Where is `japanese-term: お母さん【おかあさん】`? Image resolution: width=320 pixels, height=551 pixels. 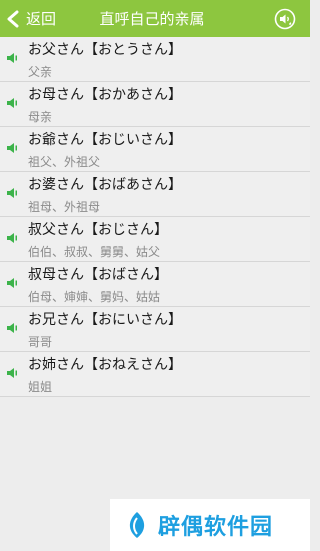 japanese-term: お母さん【おかあさん】 is located at coordinates (105, 95).